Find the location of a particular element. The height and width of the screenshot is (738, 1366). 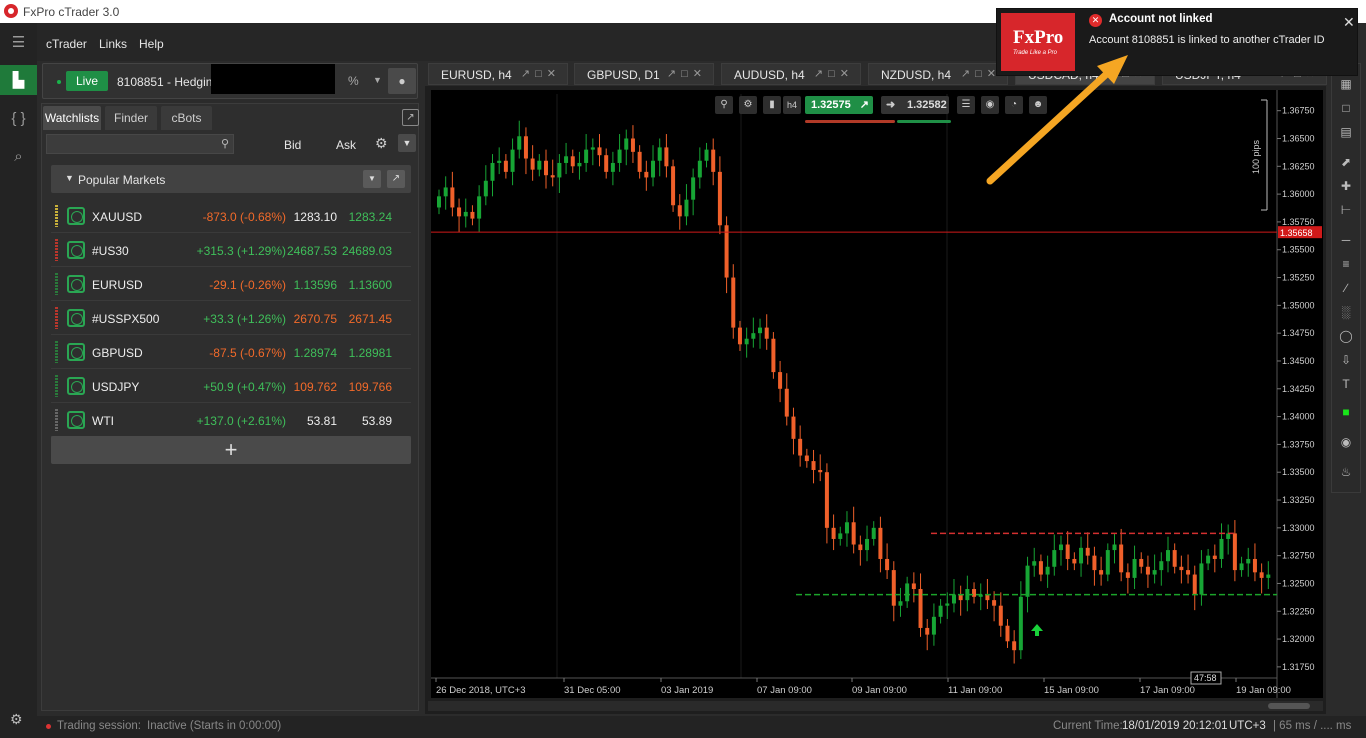

add-symbol-button: + is located at coordinates (231, 450).